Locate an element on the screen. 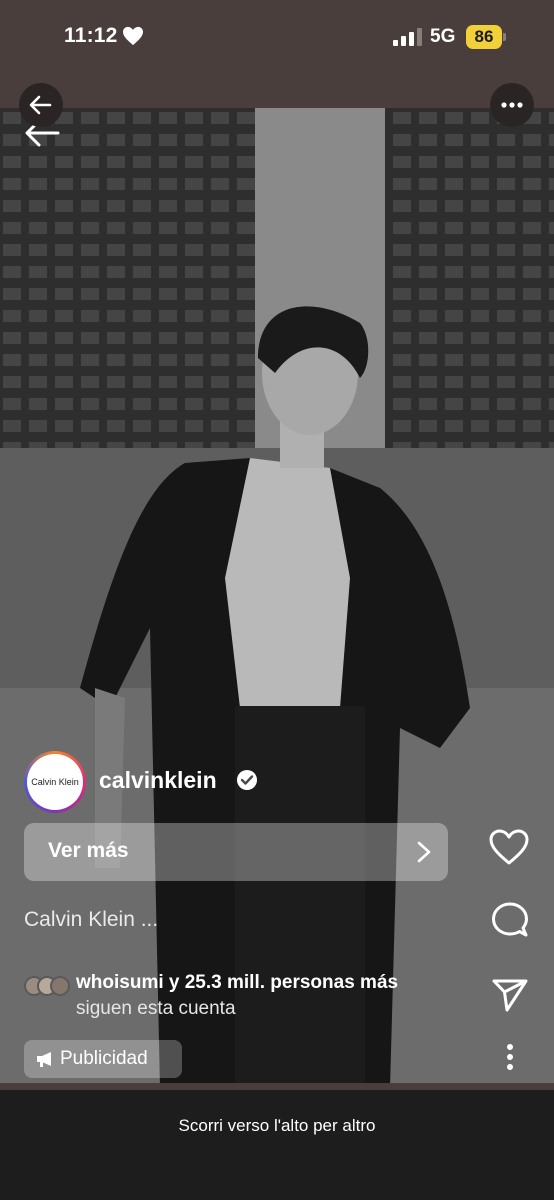 Image resolution: width=554 pixels, height=1200 pixels. account-username: calvinklein is located at coordinates (158, 780).